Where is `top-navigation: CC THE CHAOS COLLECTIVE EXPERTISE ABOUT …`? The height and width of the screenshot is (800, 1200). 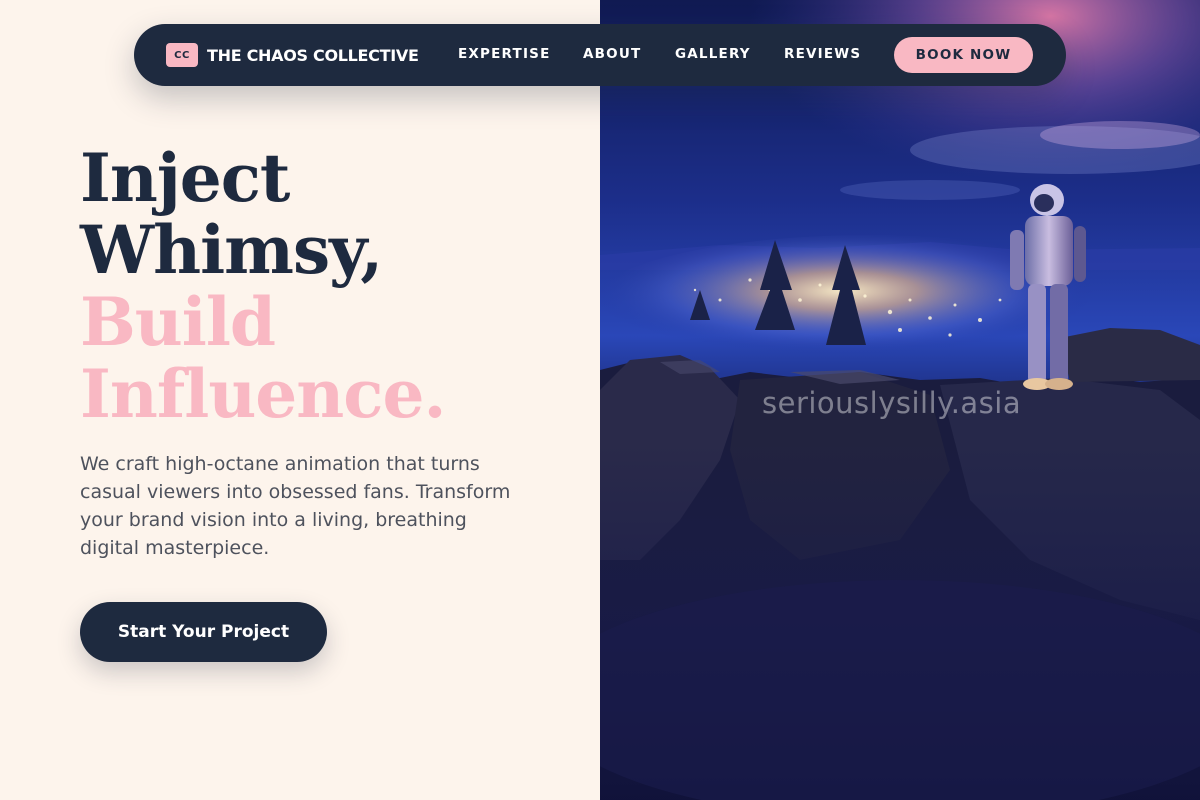 top-navigation: CC THE CHAOS COLLECTIVE EXPERTISE ABOUT … is located at coordinates (600, 55).